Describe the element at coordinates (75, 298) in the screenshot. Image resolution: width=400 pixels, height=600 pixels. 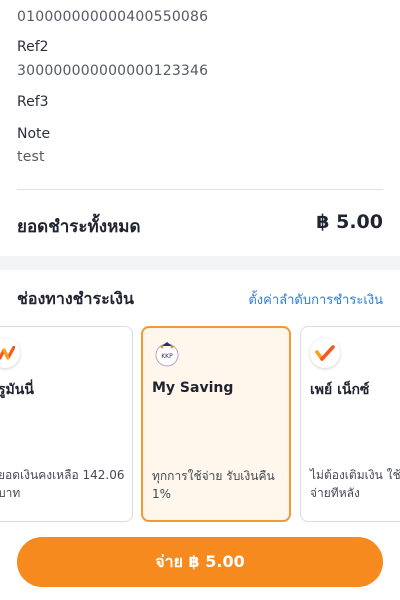
I see `payment-channel-title: ช่องทางชำระเงิน` at that location.